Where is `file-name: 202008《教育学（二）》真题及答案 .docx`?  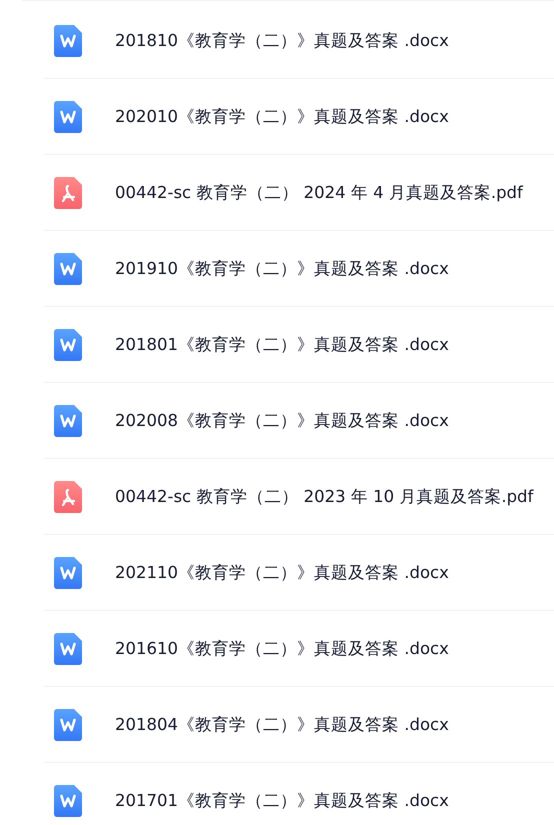 file-name: 202008《教育学（二）》真题及答案 .docx is located at coordinates (282, 421).